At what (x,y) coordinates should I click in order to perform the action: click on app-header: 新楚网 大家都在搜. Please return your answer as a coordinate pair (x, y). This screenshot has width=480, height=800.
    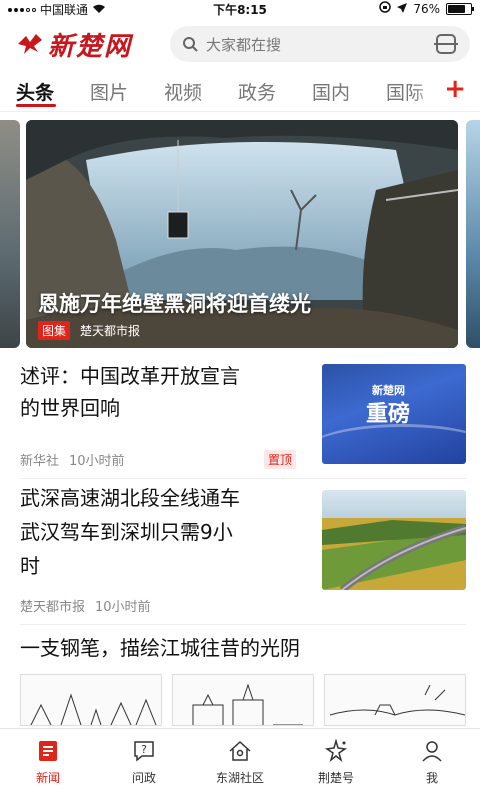
    Looking at the image, I should click on (240, 44).